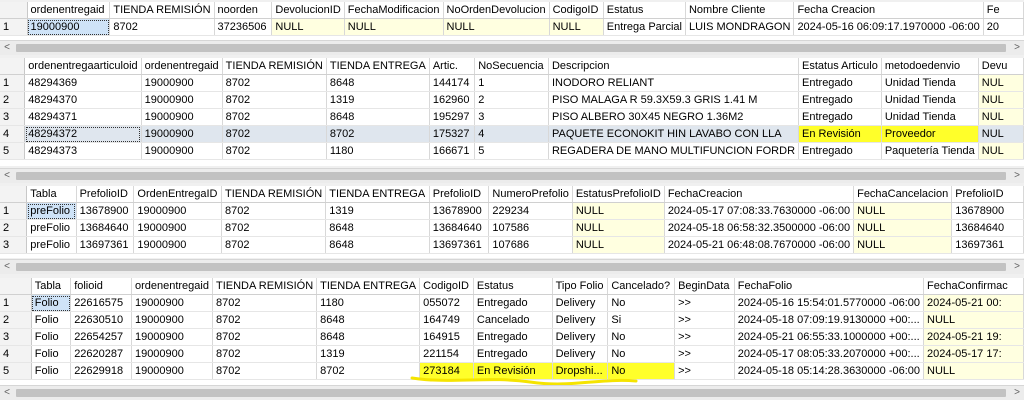 The height and width of the screenshot is (400, 1024). What do you see at coordinates (903, 194) in the screenshot?
I see `column-header: FechaCancelacion` at bounding box center [903, 194].